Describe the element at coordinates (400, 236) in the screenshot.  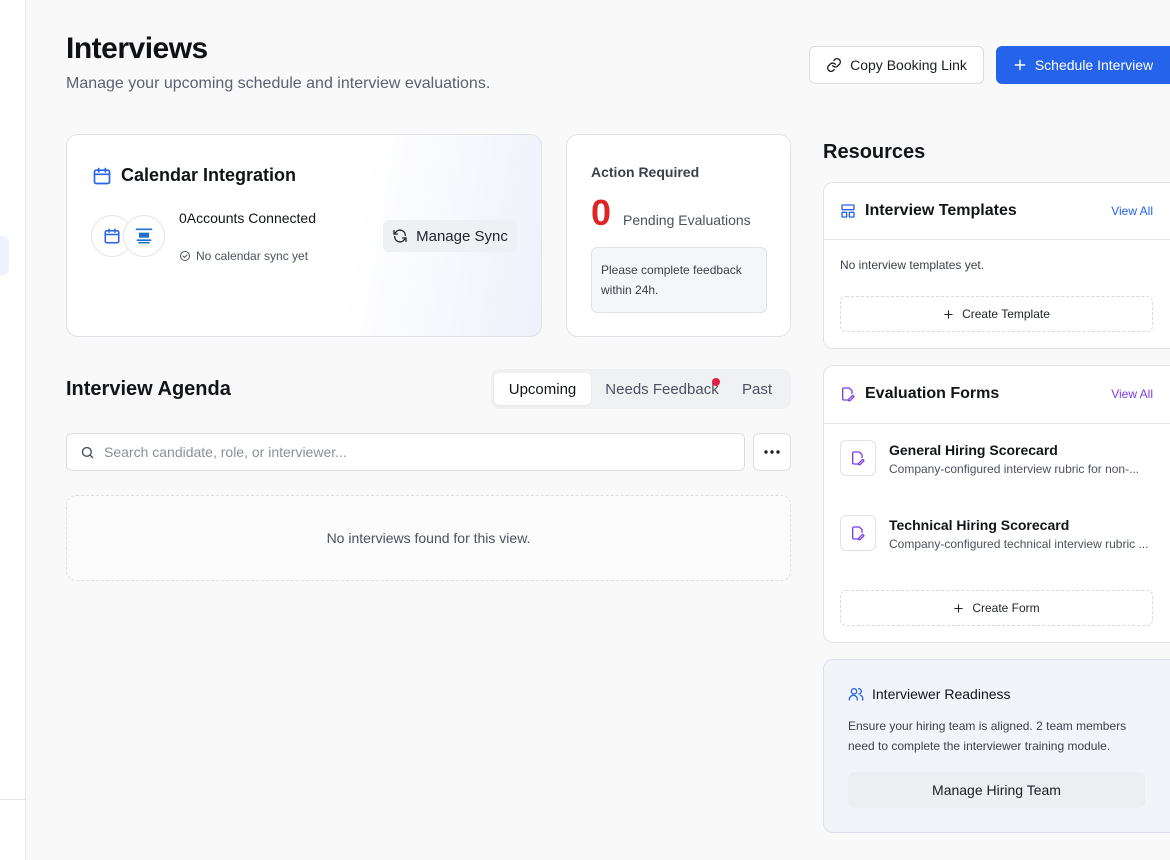
I see `refresh-icon` at that location.